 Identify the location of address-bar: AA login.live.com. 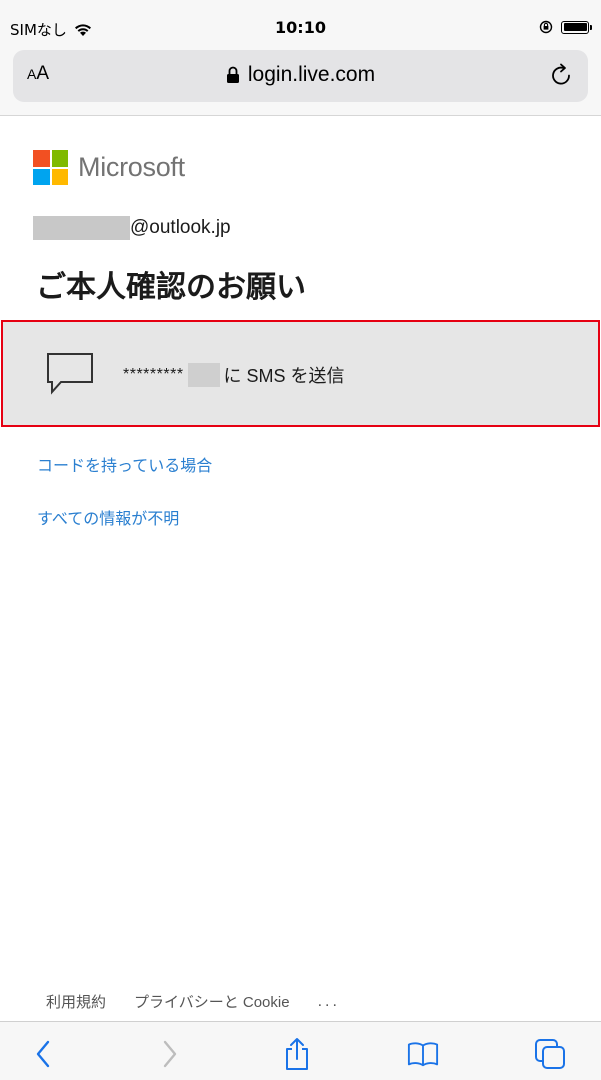
(300, 76).